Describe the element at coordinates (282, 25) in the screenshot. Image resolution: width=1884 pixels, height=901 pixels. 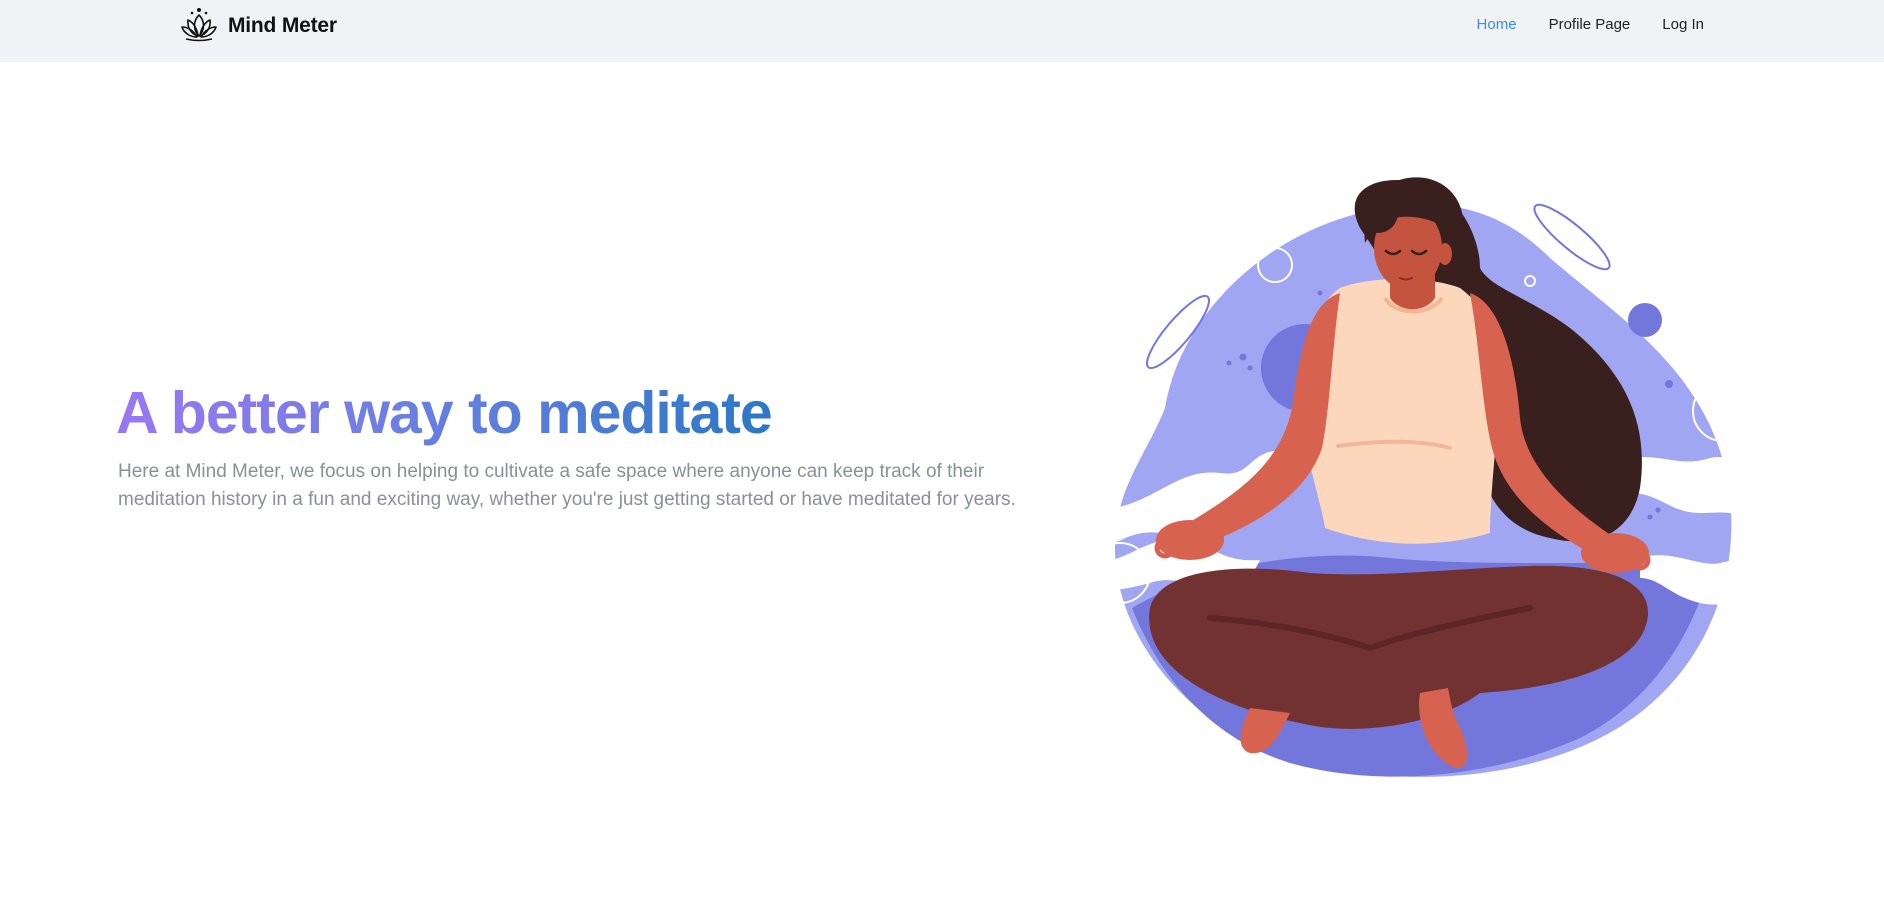
I see `brand-name: Mind Meter` at that location.